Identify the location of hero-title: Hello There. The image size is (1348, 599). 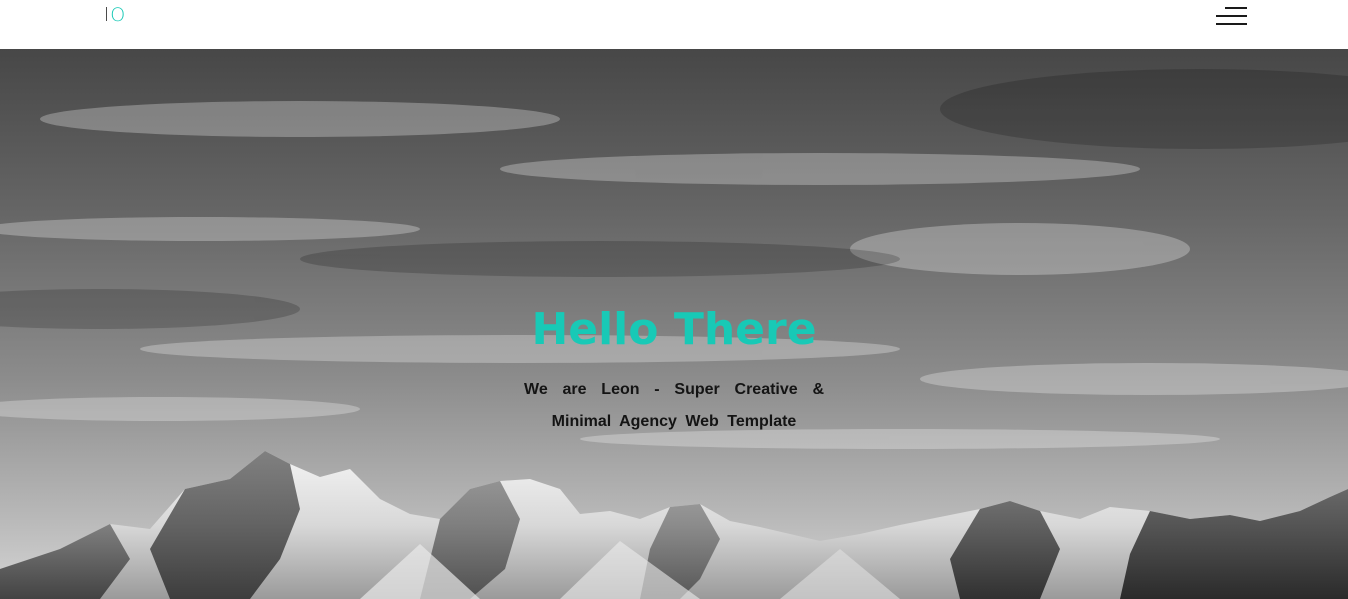
(674, 329).